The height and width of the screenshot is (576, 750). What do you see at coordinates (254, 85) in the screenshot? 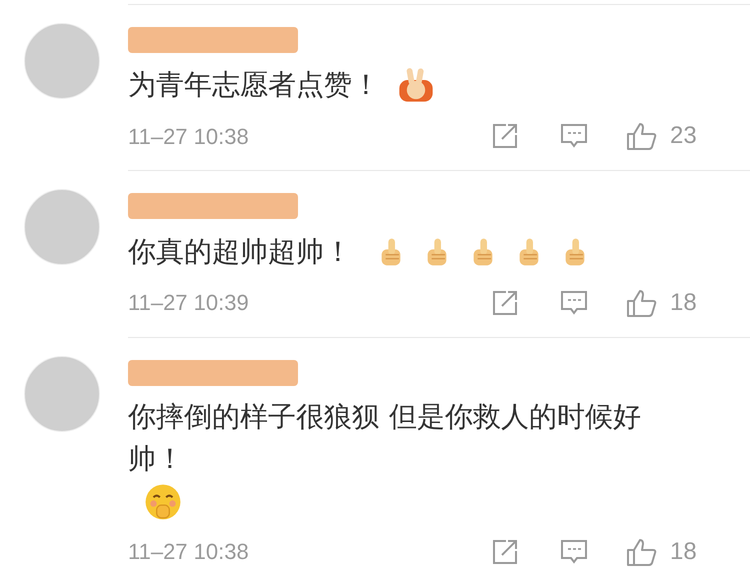
I see `comment-text: 为青年志愿者点赞！` at bounding box center [254, 85].